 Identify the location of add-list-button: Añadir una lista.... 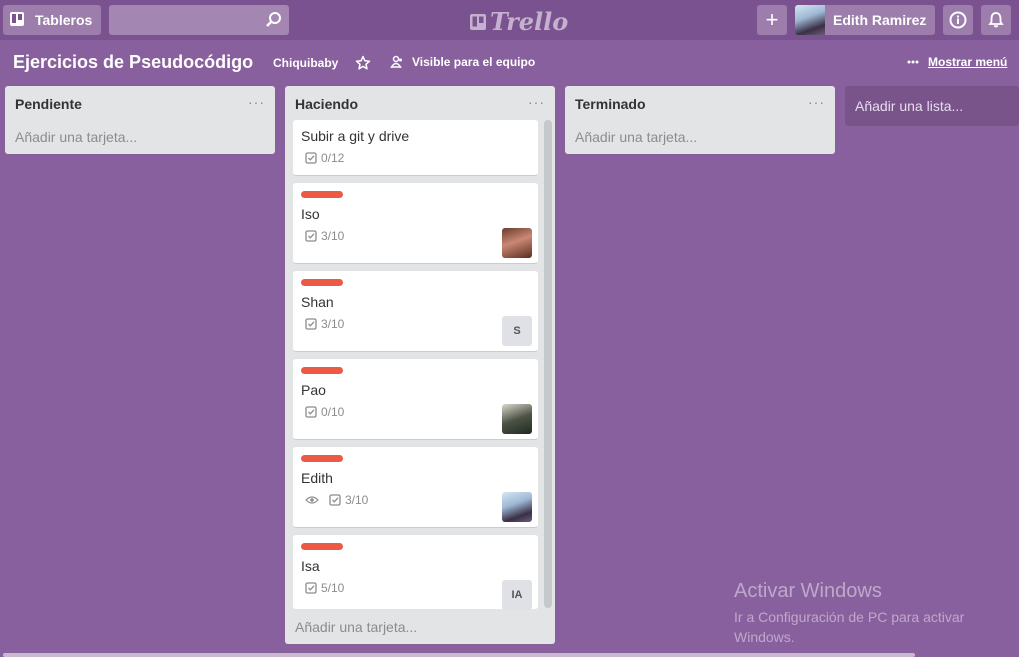
(932, 106).